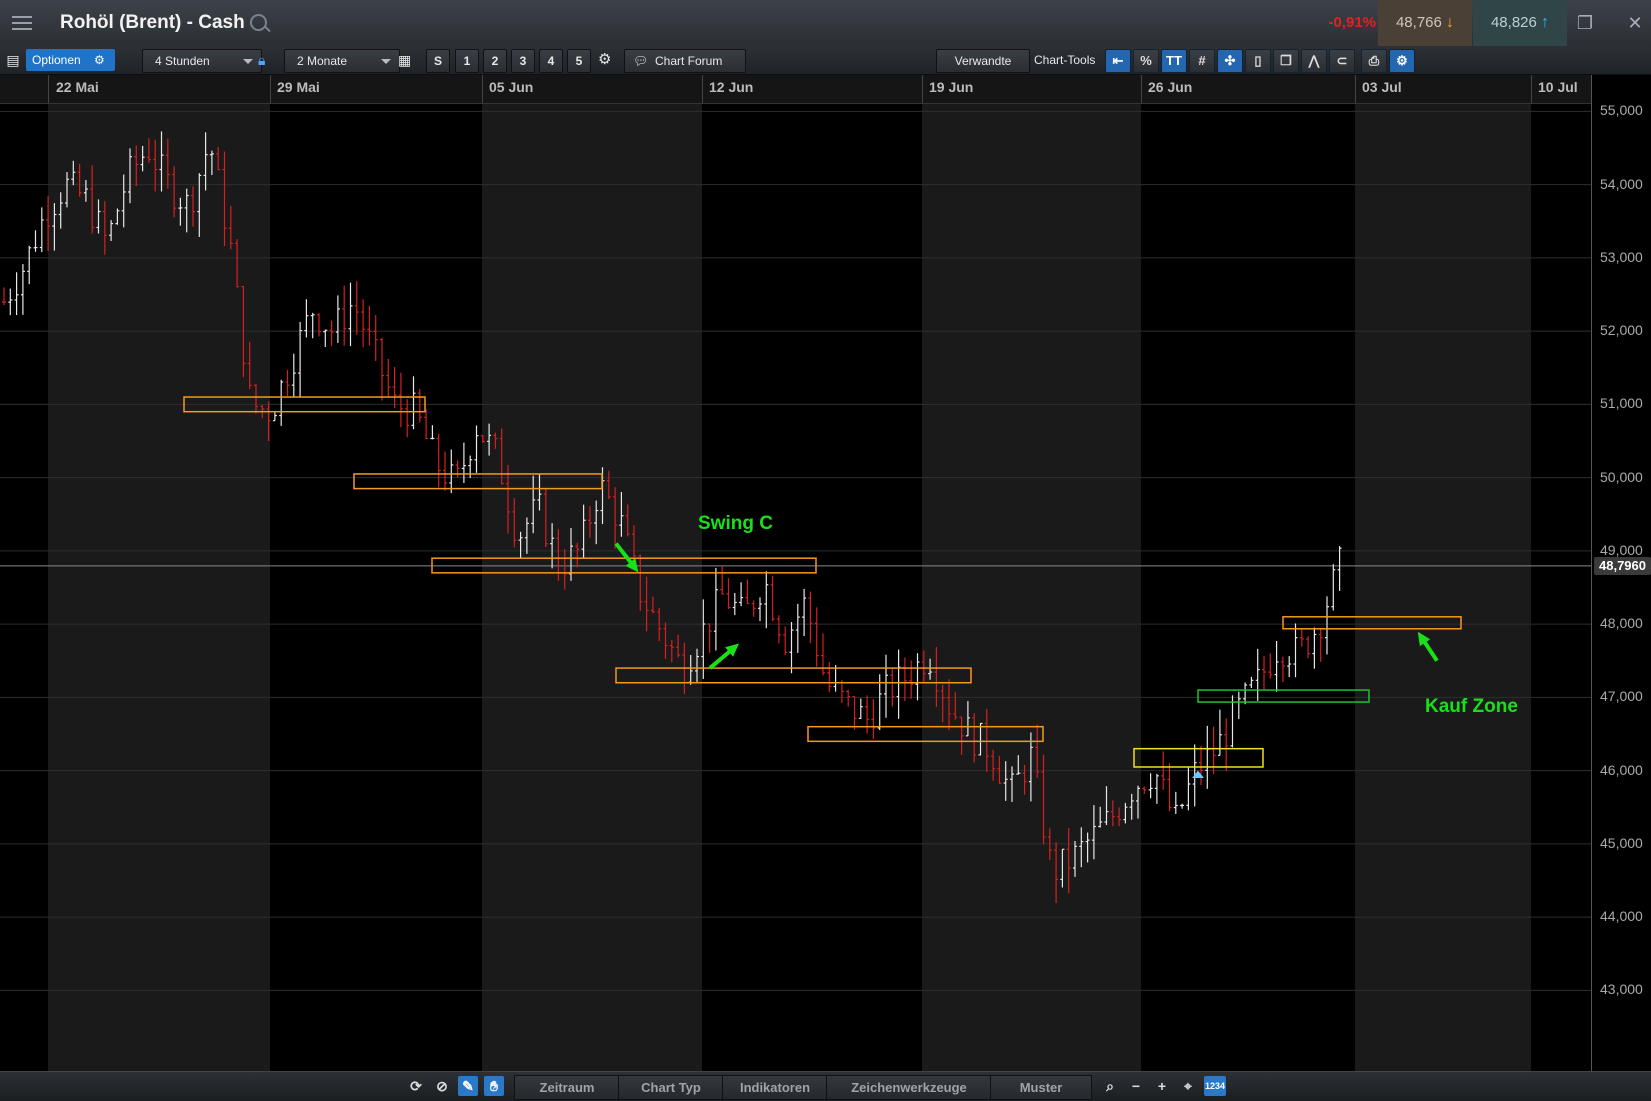  I want to click on hand-icon: ✋︎, so click(494, 1086).